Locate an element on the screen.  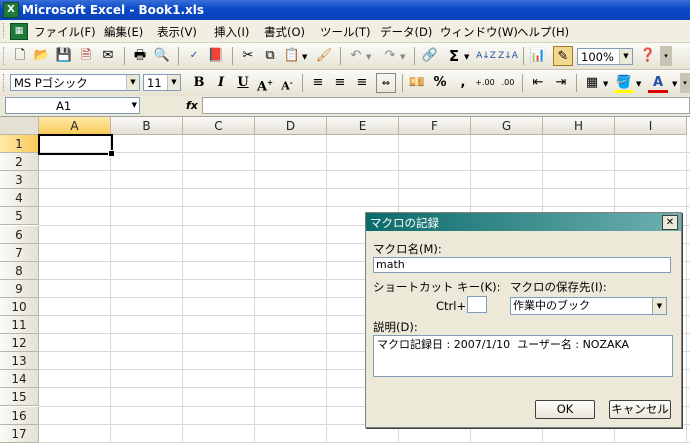
align-right-icon: ≡ is located at coordinates (362, 83).